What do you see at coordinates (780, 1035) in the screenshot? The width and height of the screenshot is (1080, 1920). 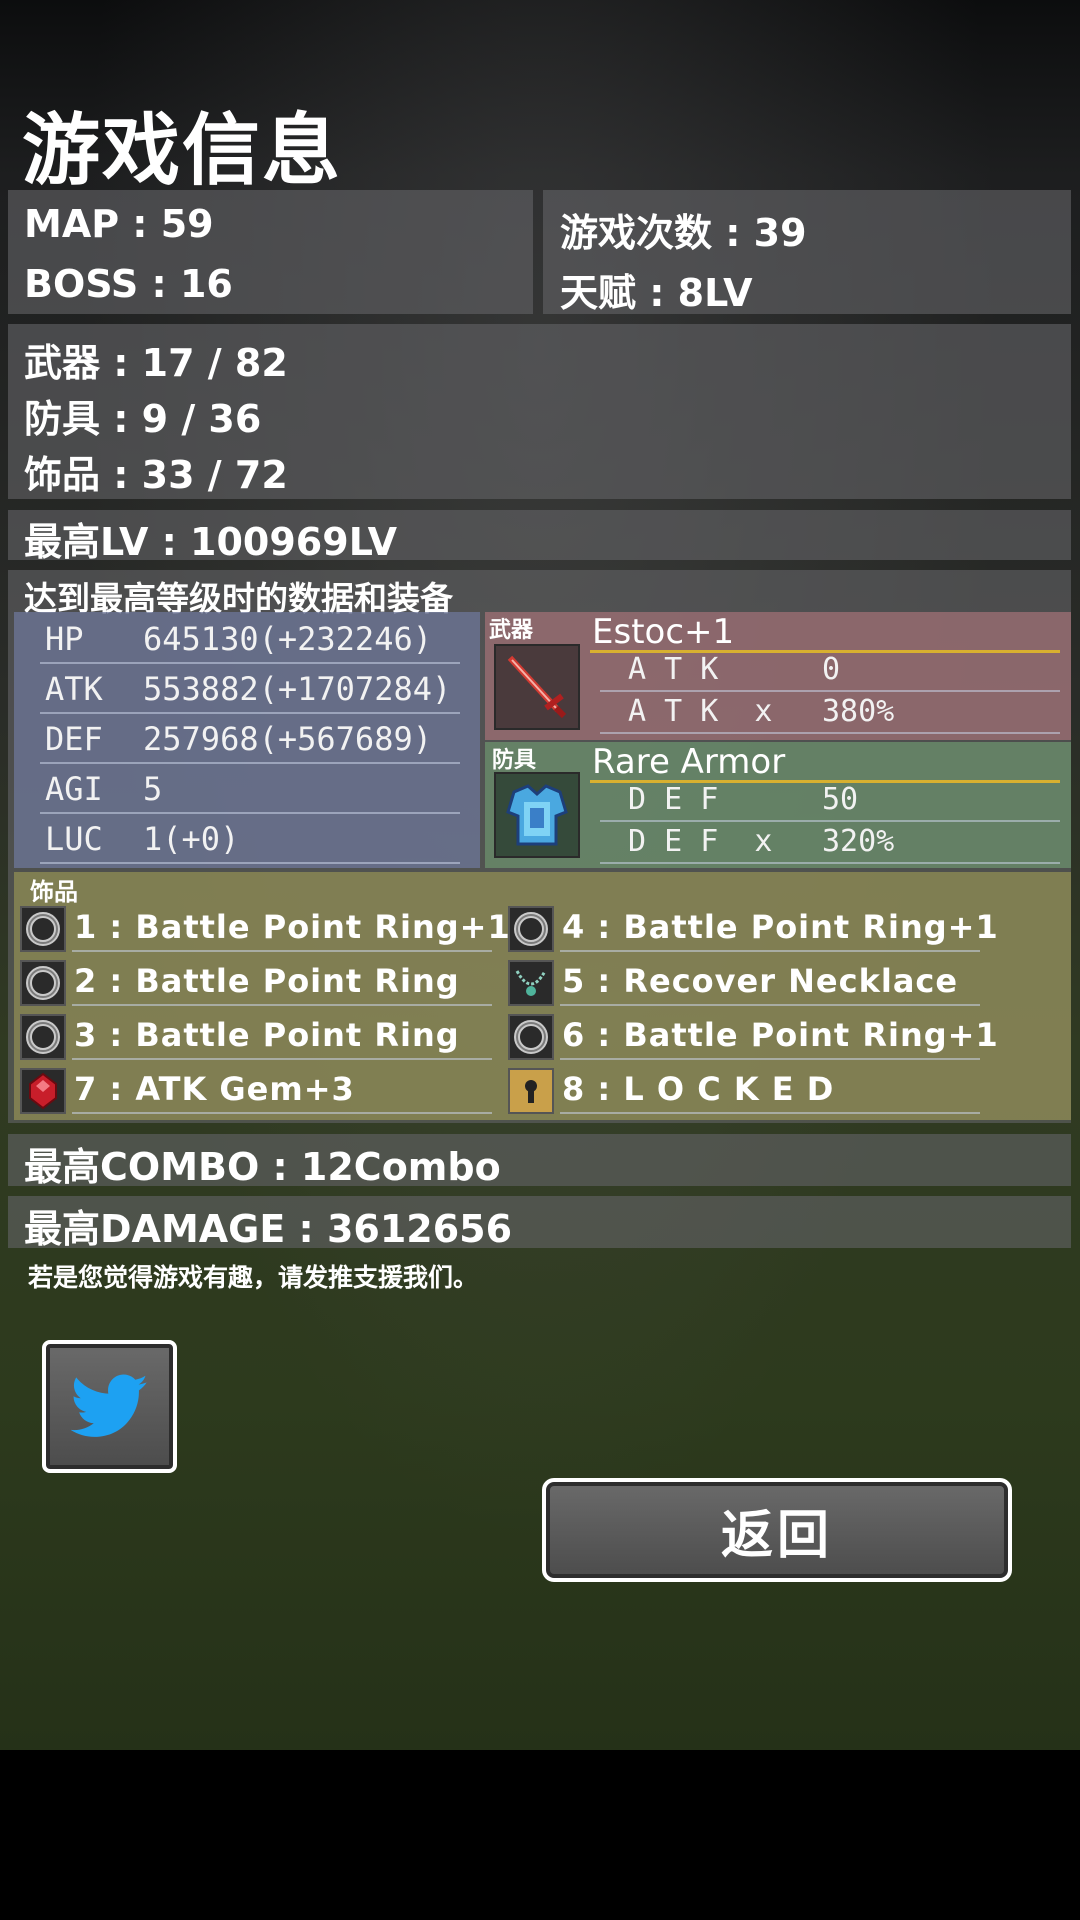 I see `accessory-slot-6: 6 : Battle Point Ring+1` at bounding box center [780, 1035].